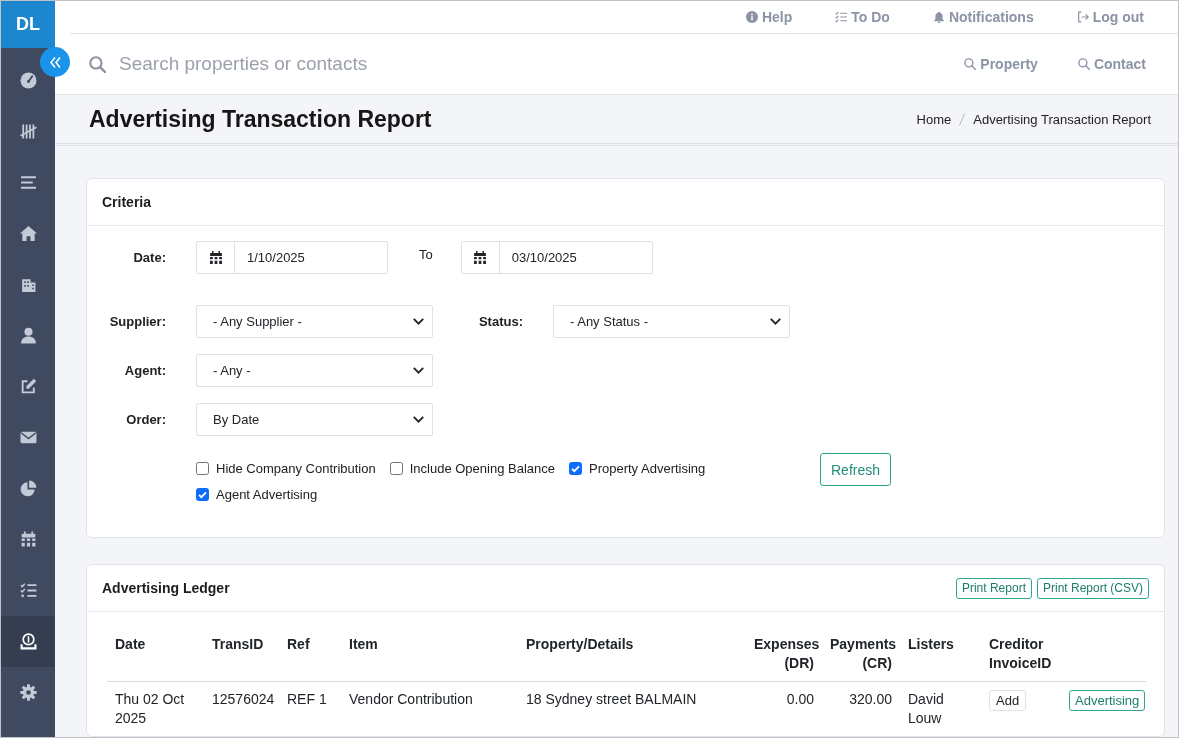  What do you see at coordinates (482, 469) in the screenshot?
I see `checkbox-label: Include Opening Balance` at bounding box center [482, 469].